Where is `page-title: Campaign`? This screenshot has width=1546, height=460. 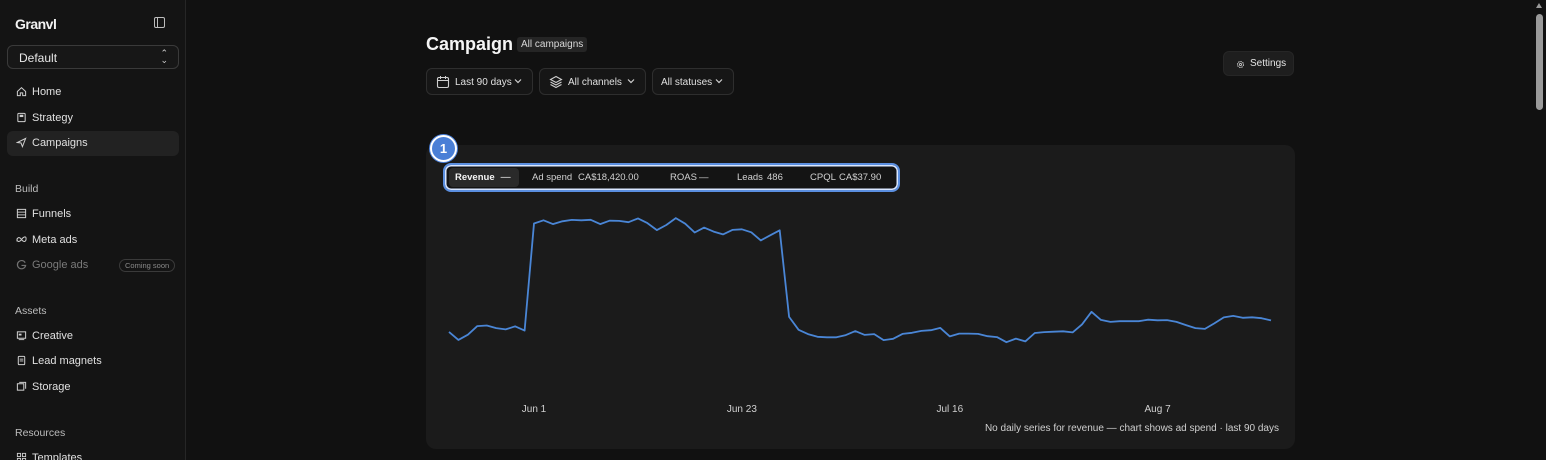
page-title: Campaign is located at coordinates (470, 44).